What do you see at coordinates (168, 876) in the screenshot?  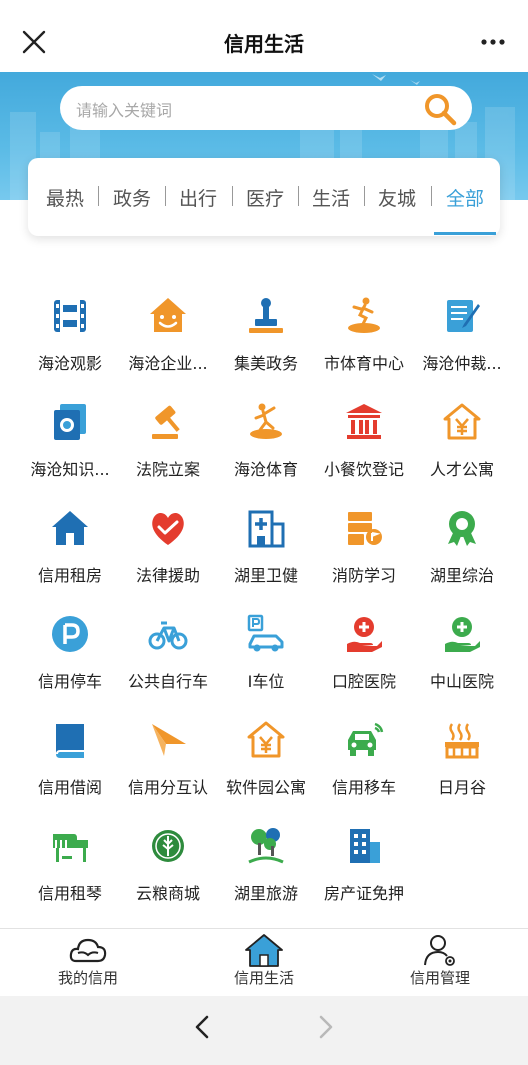 I see `service-yunliang-mall: 云粮商城` at bounding box center [168, 876].